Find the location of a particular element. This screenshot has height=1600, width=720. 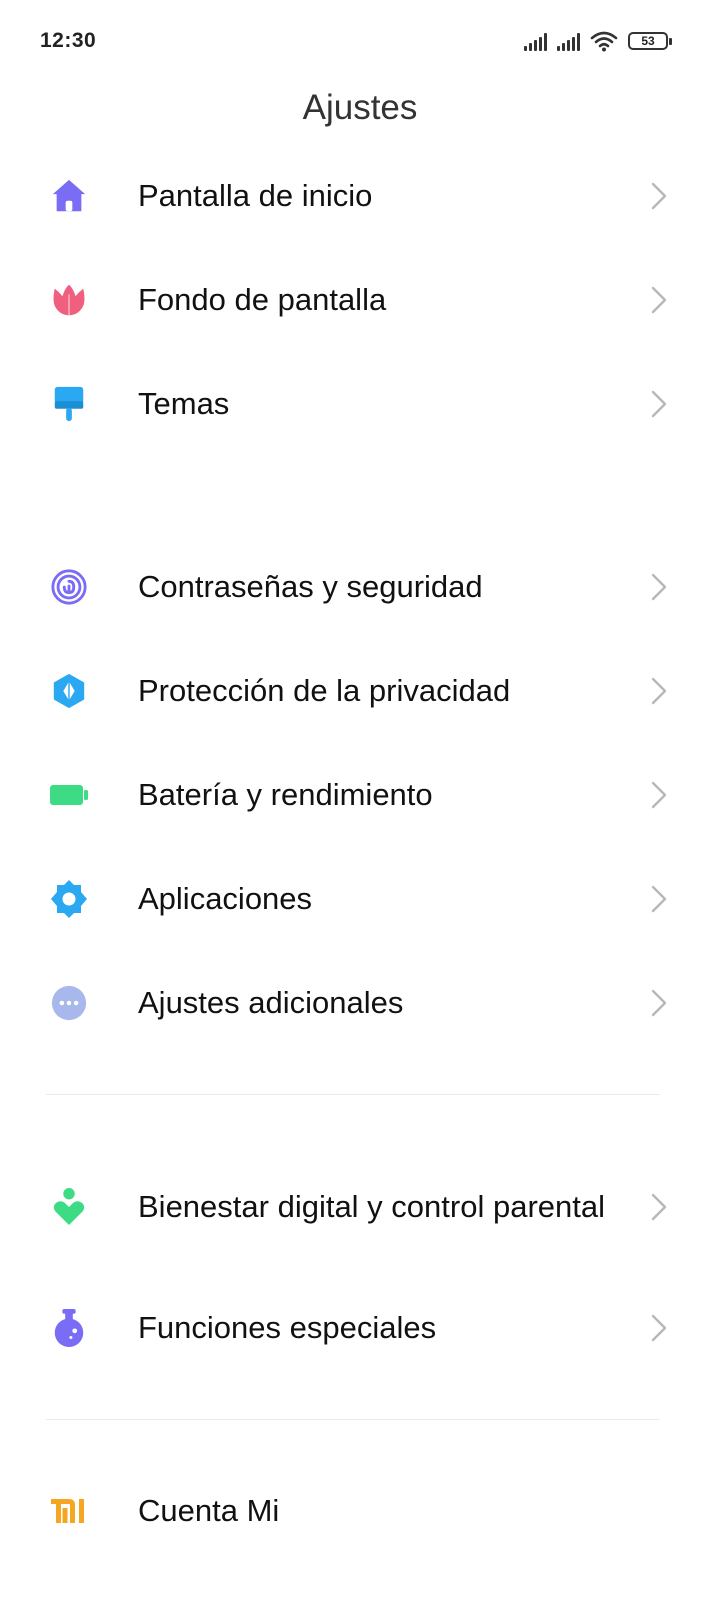

setting-wallpaper: Fondo de pantalla is located at coordinates (360, 300).